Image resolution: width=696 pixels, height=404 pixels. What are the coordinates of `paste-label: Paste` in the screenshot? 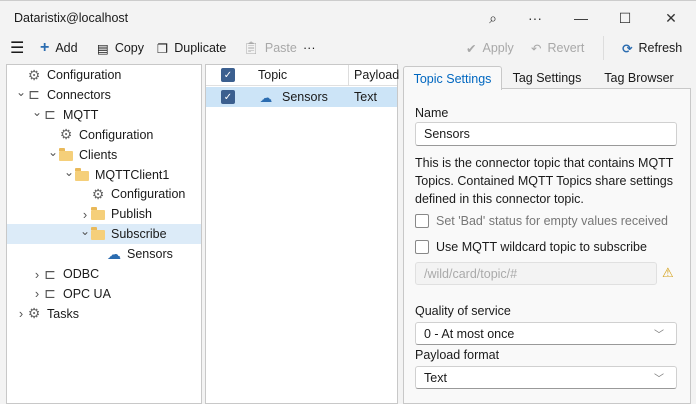 It's located at (280, 48).